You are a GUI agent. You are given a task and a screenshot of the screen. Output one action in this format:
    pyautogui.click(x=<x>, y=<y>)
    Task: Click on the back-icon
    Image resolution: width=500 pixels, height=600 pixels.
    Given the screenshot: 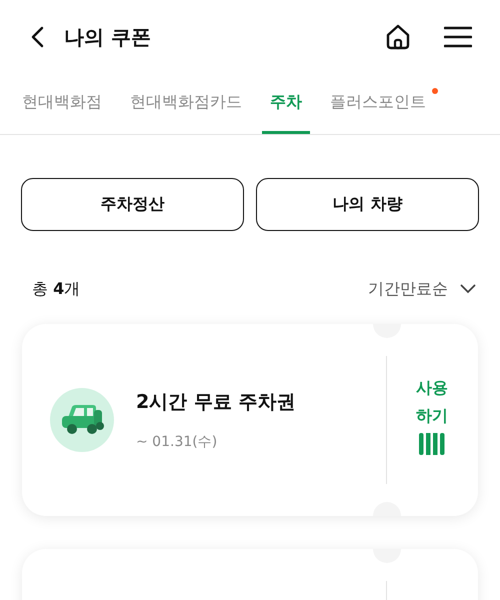 What is the action you would take?
    pyautogui.click(x=37, y=37)
    